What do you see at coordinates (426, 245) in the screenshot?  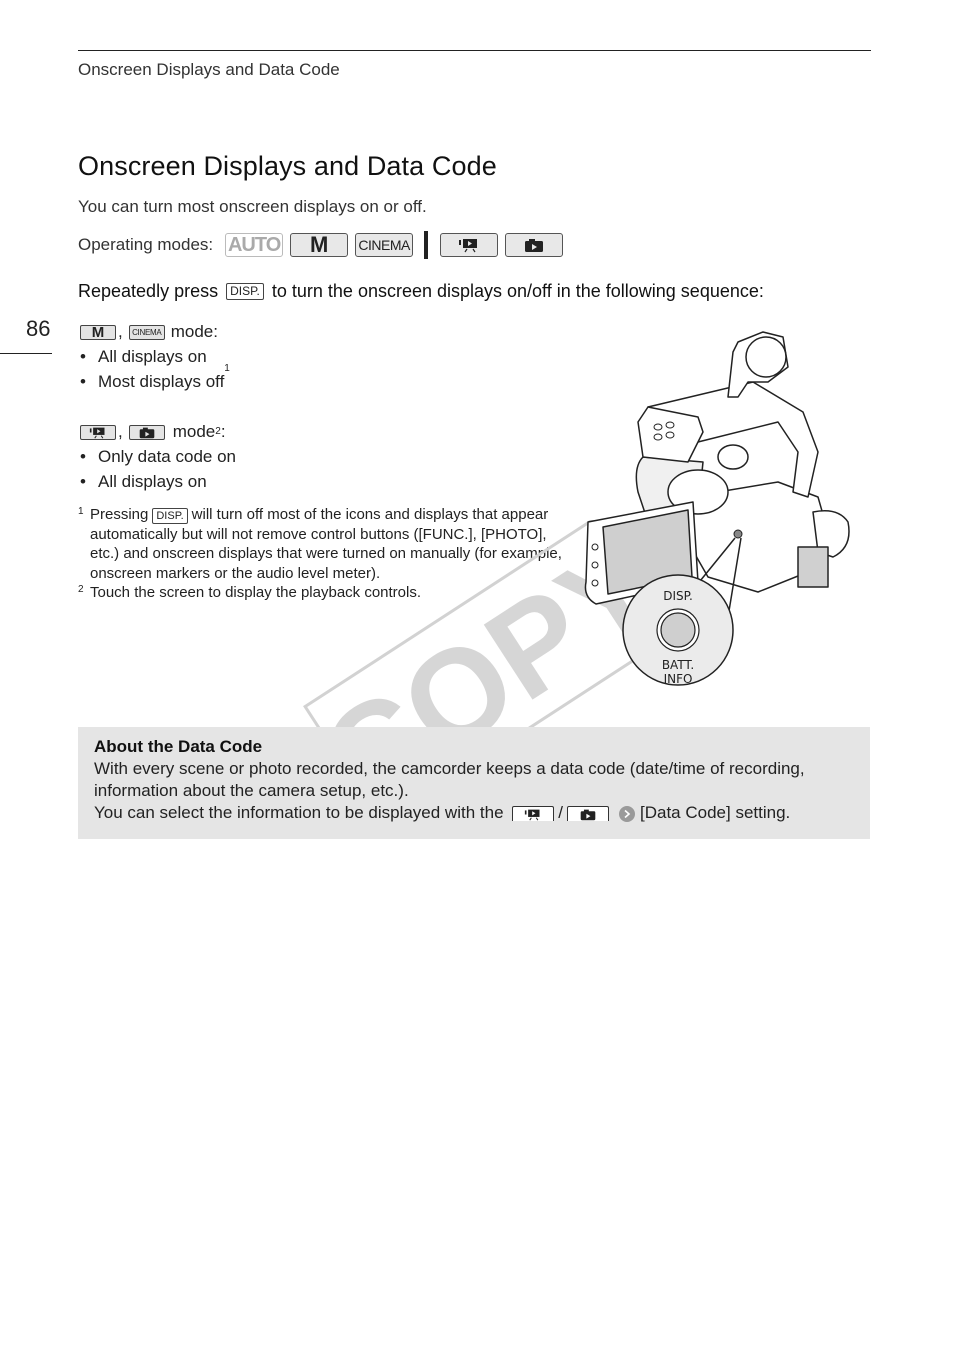 I see `mode-separator` at bounding box center [426, 245].